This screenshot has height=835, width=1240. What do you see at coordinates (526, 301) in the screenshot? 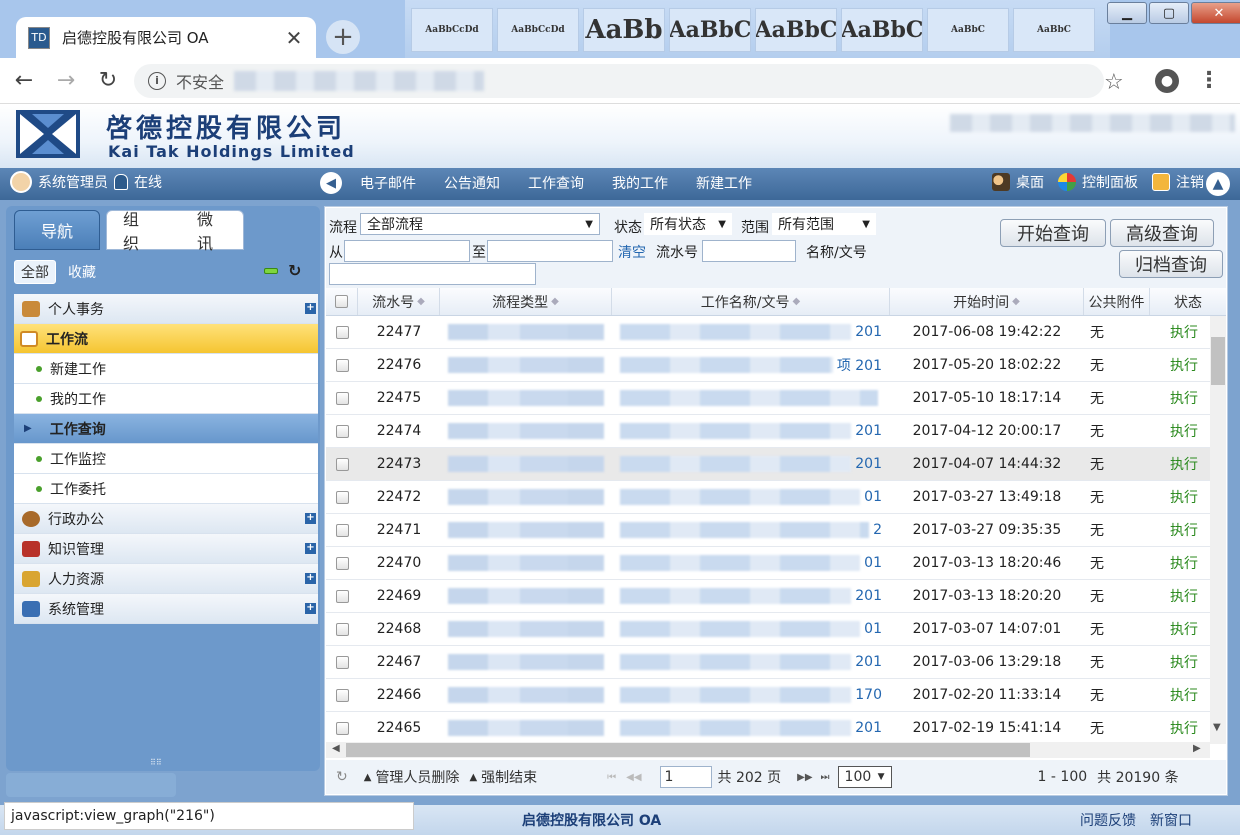
I see `header-flow-type: 流程类型 ◆` at bounding box center [526, 301].